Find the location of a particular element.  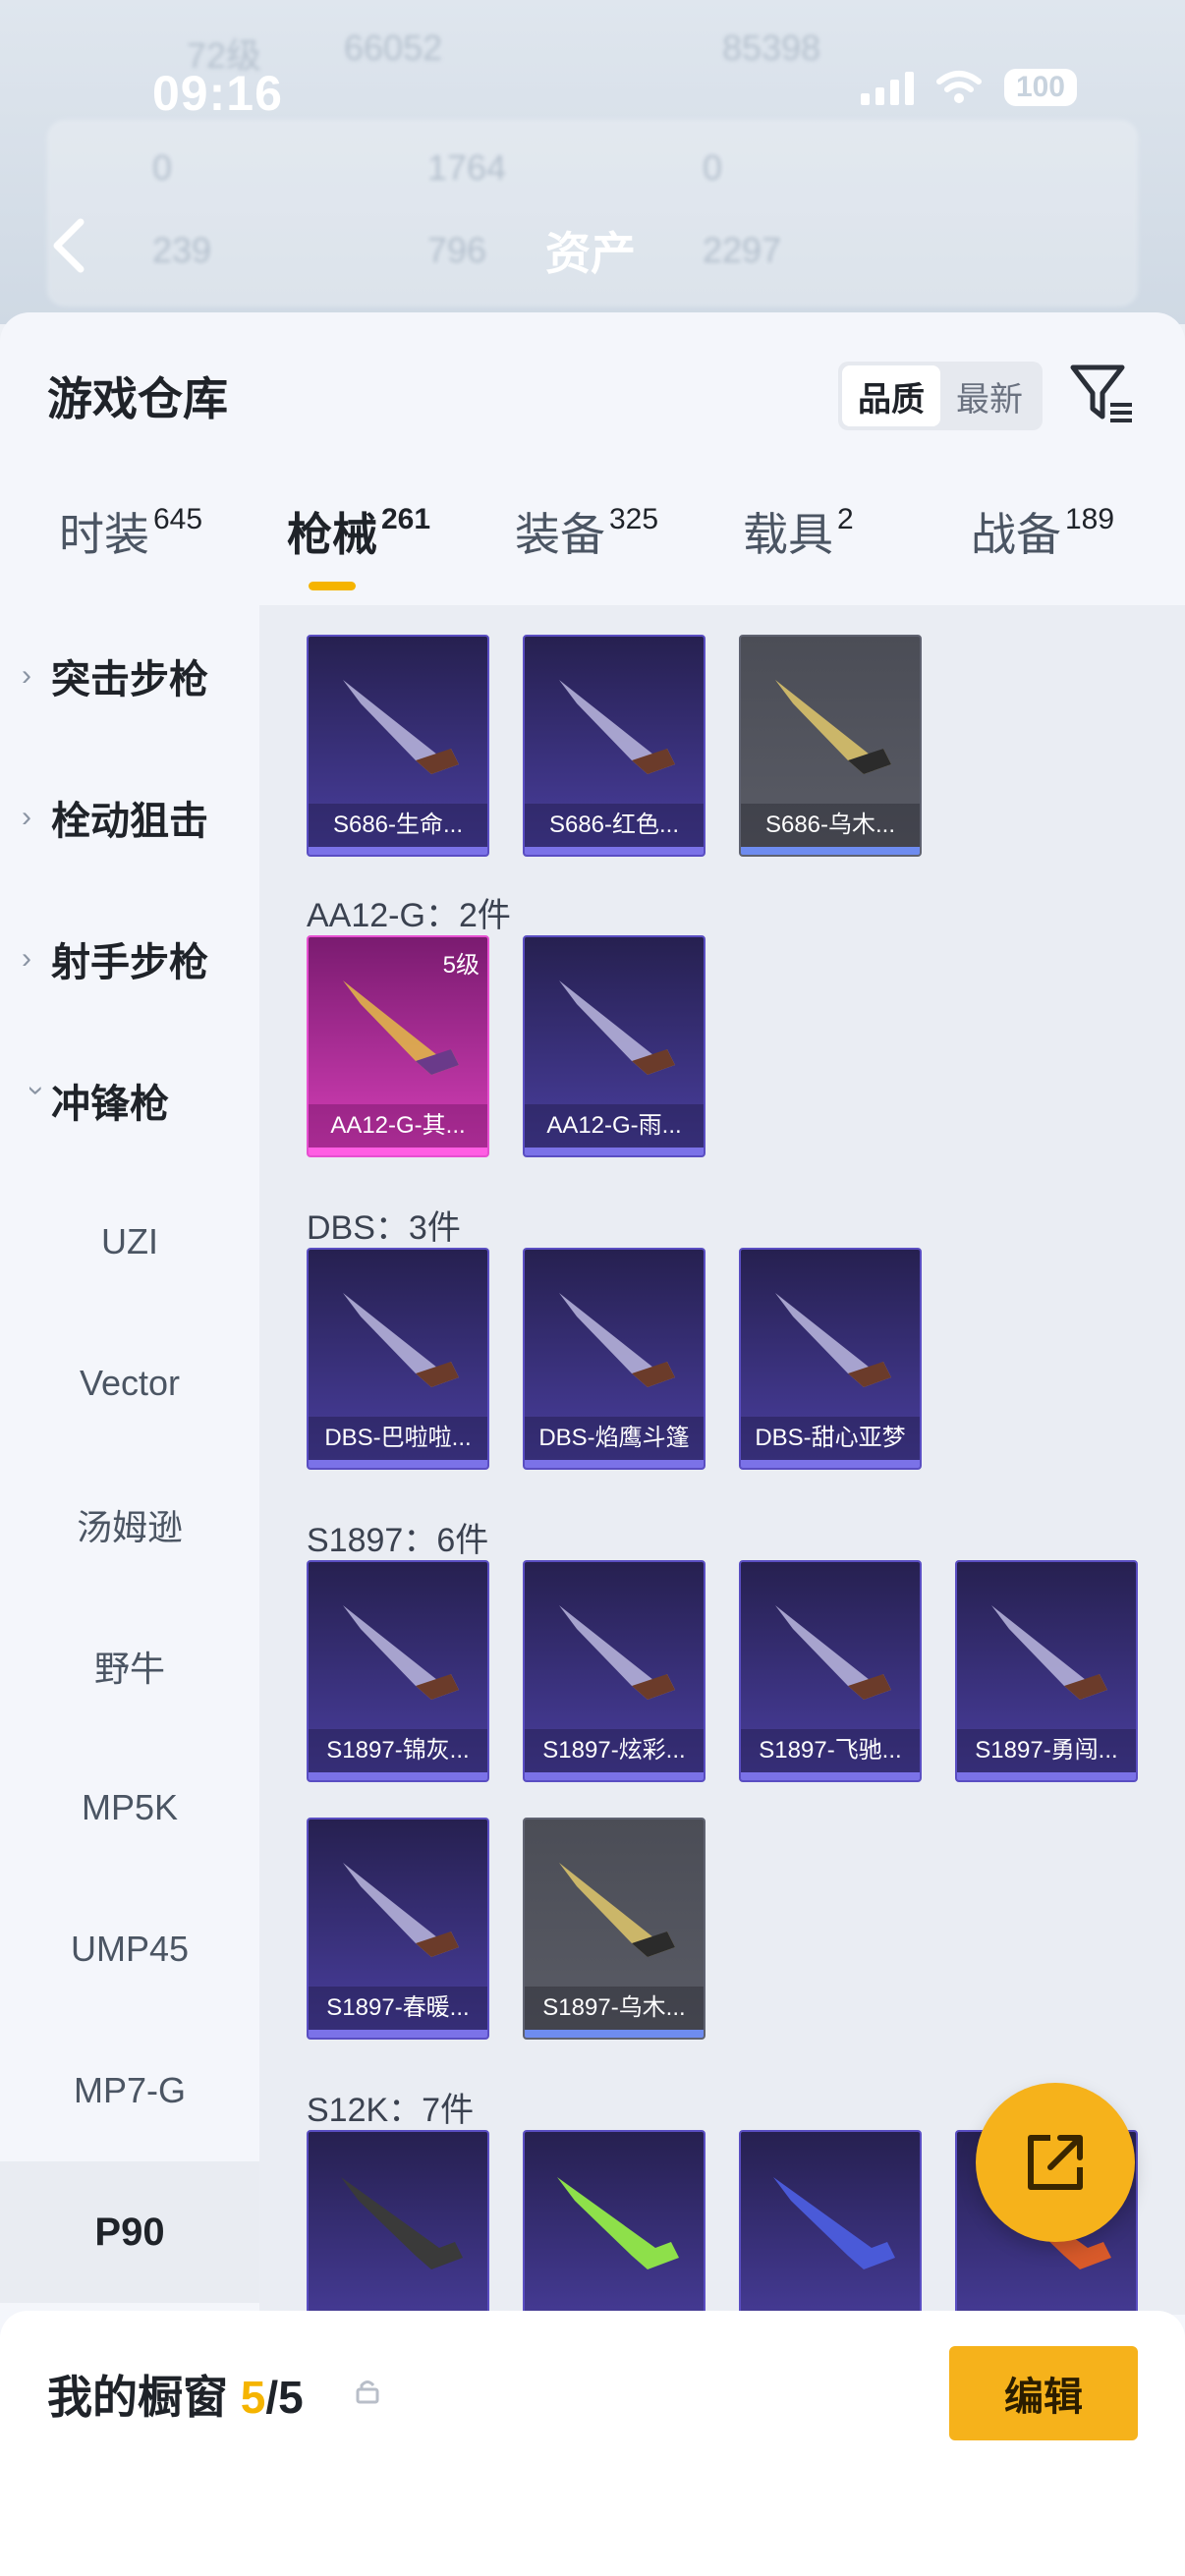

asset-value: 796 is located at coordinates (457, 250).